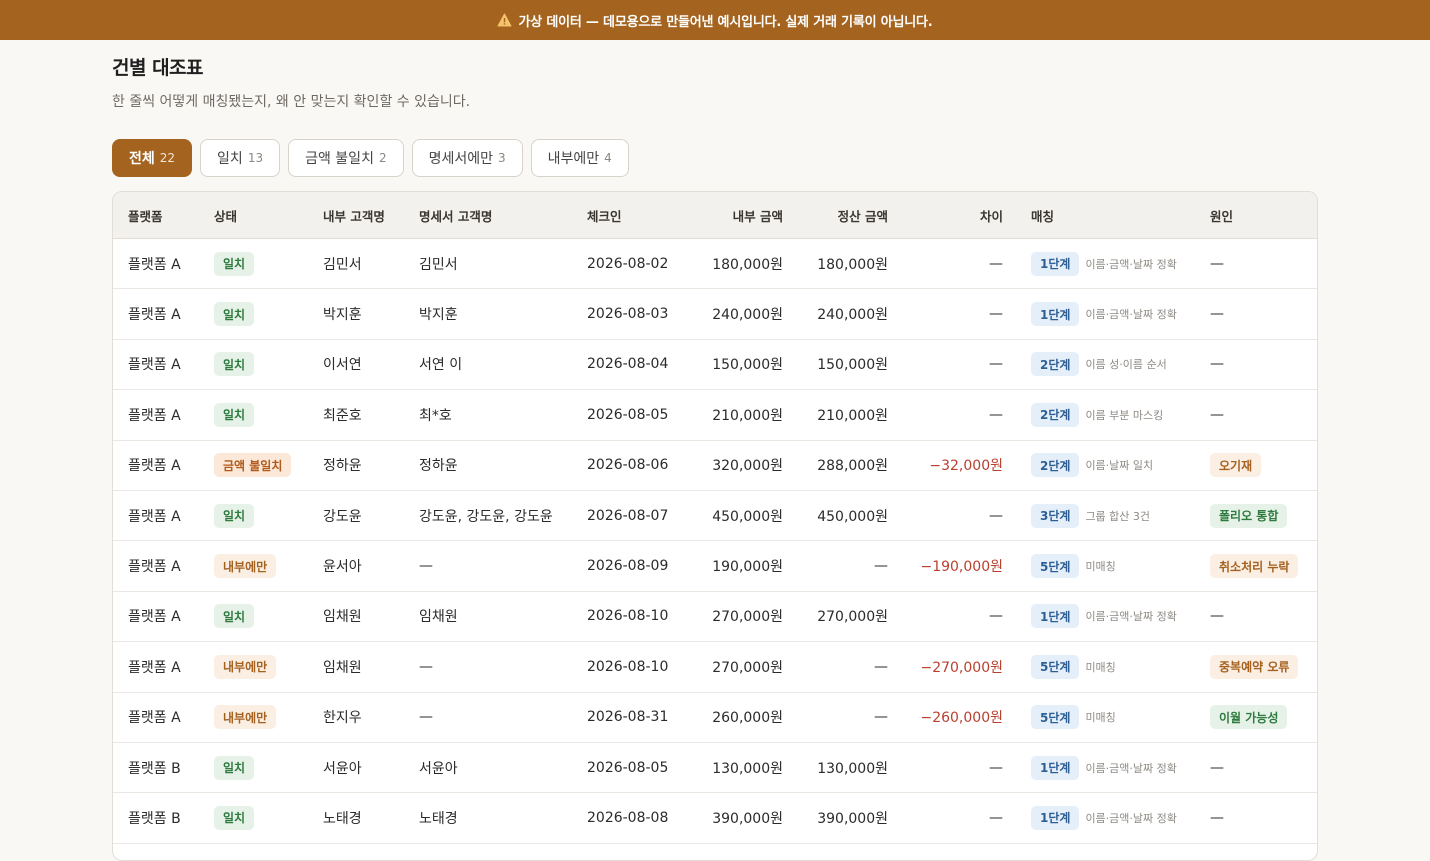 This screenshot has width=1430, height=861. Describe the element at coordinates (1249, 717) in the screenshot. I see `cause-badge: 이월 가능성` at that location.